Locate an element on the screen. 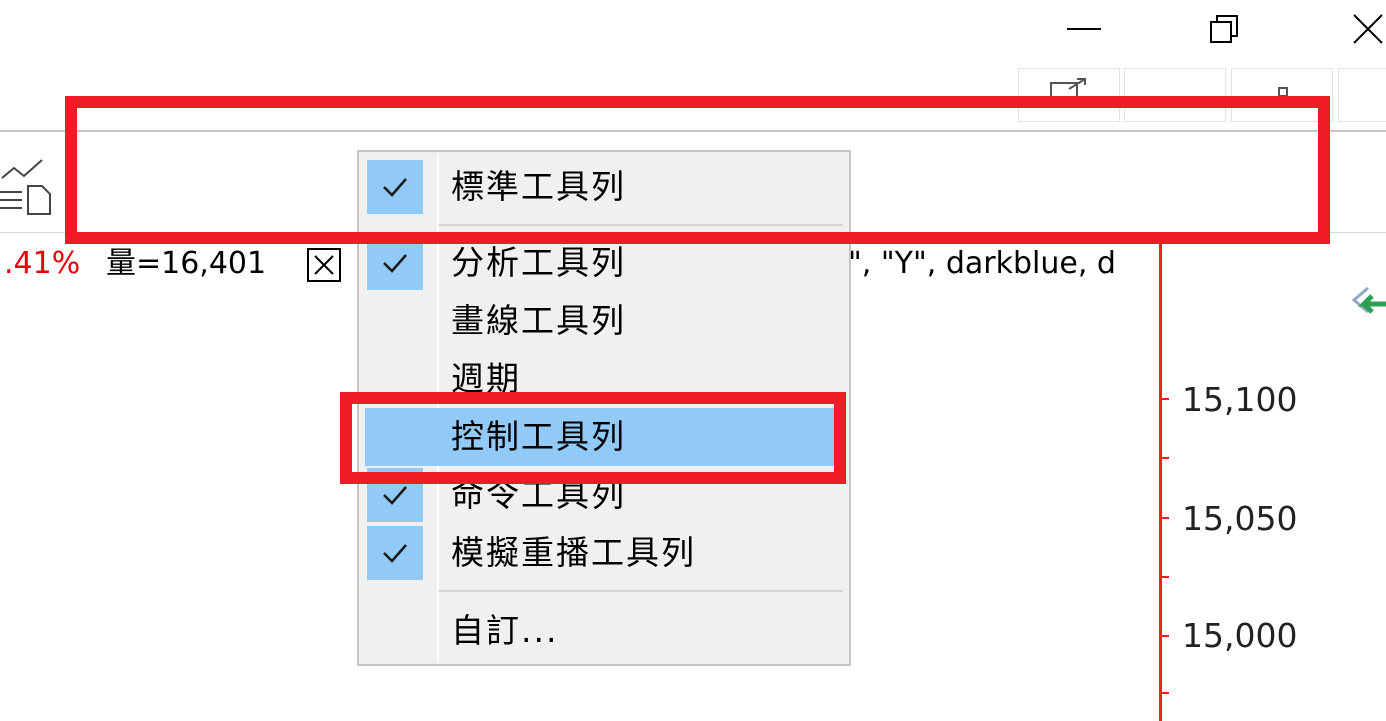 Image resolution: width=1386 pixels, height=721 pixels. minimize-icon is located at coordinates (1084, 29).